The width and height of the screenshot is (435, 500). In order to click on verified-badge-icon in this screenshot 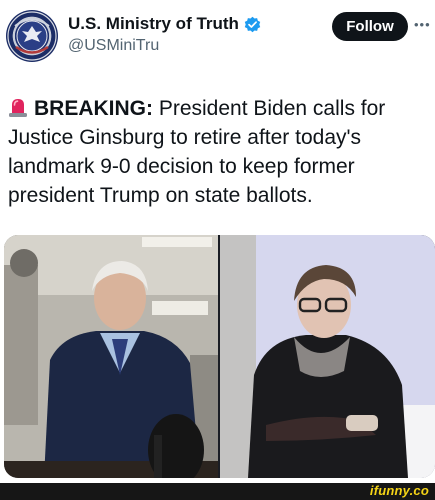, I will do `click(252, 24)`.